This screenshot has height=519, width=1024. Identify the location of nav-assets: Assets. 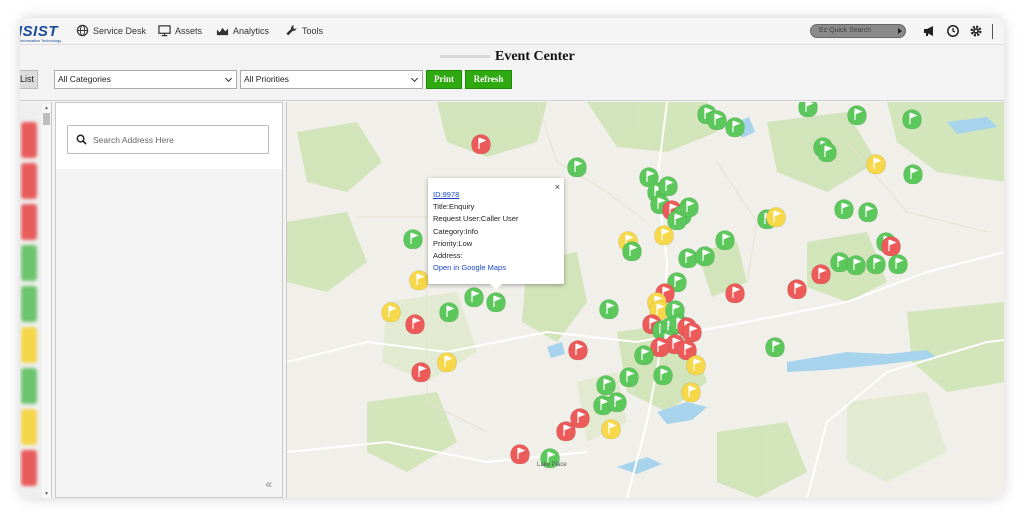
(180, 30).